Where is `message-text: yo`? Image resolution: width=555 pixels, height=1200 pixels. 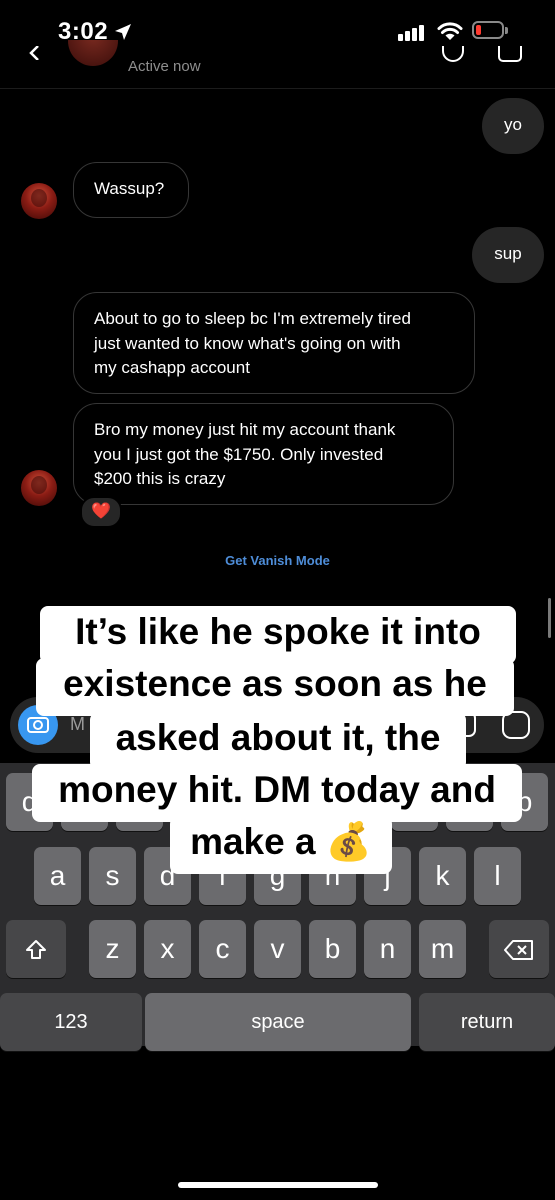
message-text: yo is located at coordinates (513, 124).